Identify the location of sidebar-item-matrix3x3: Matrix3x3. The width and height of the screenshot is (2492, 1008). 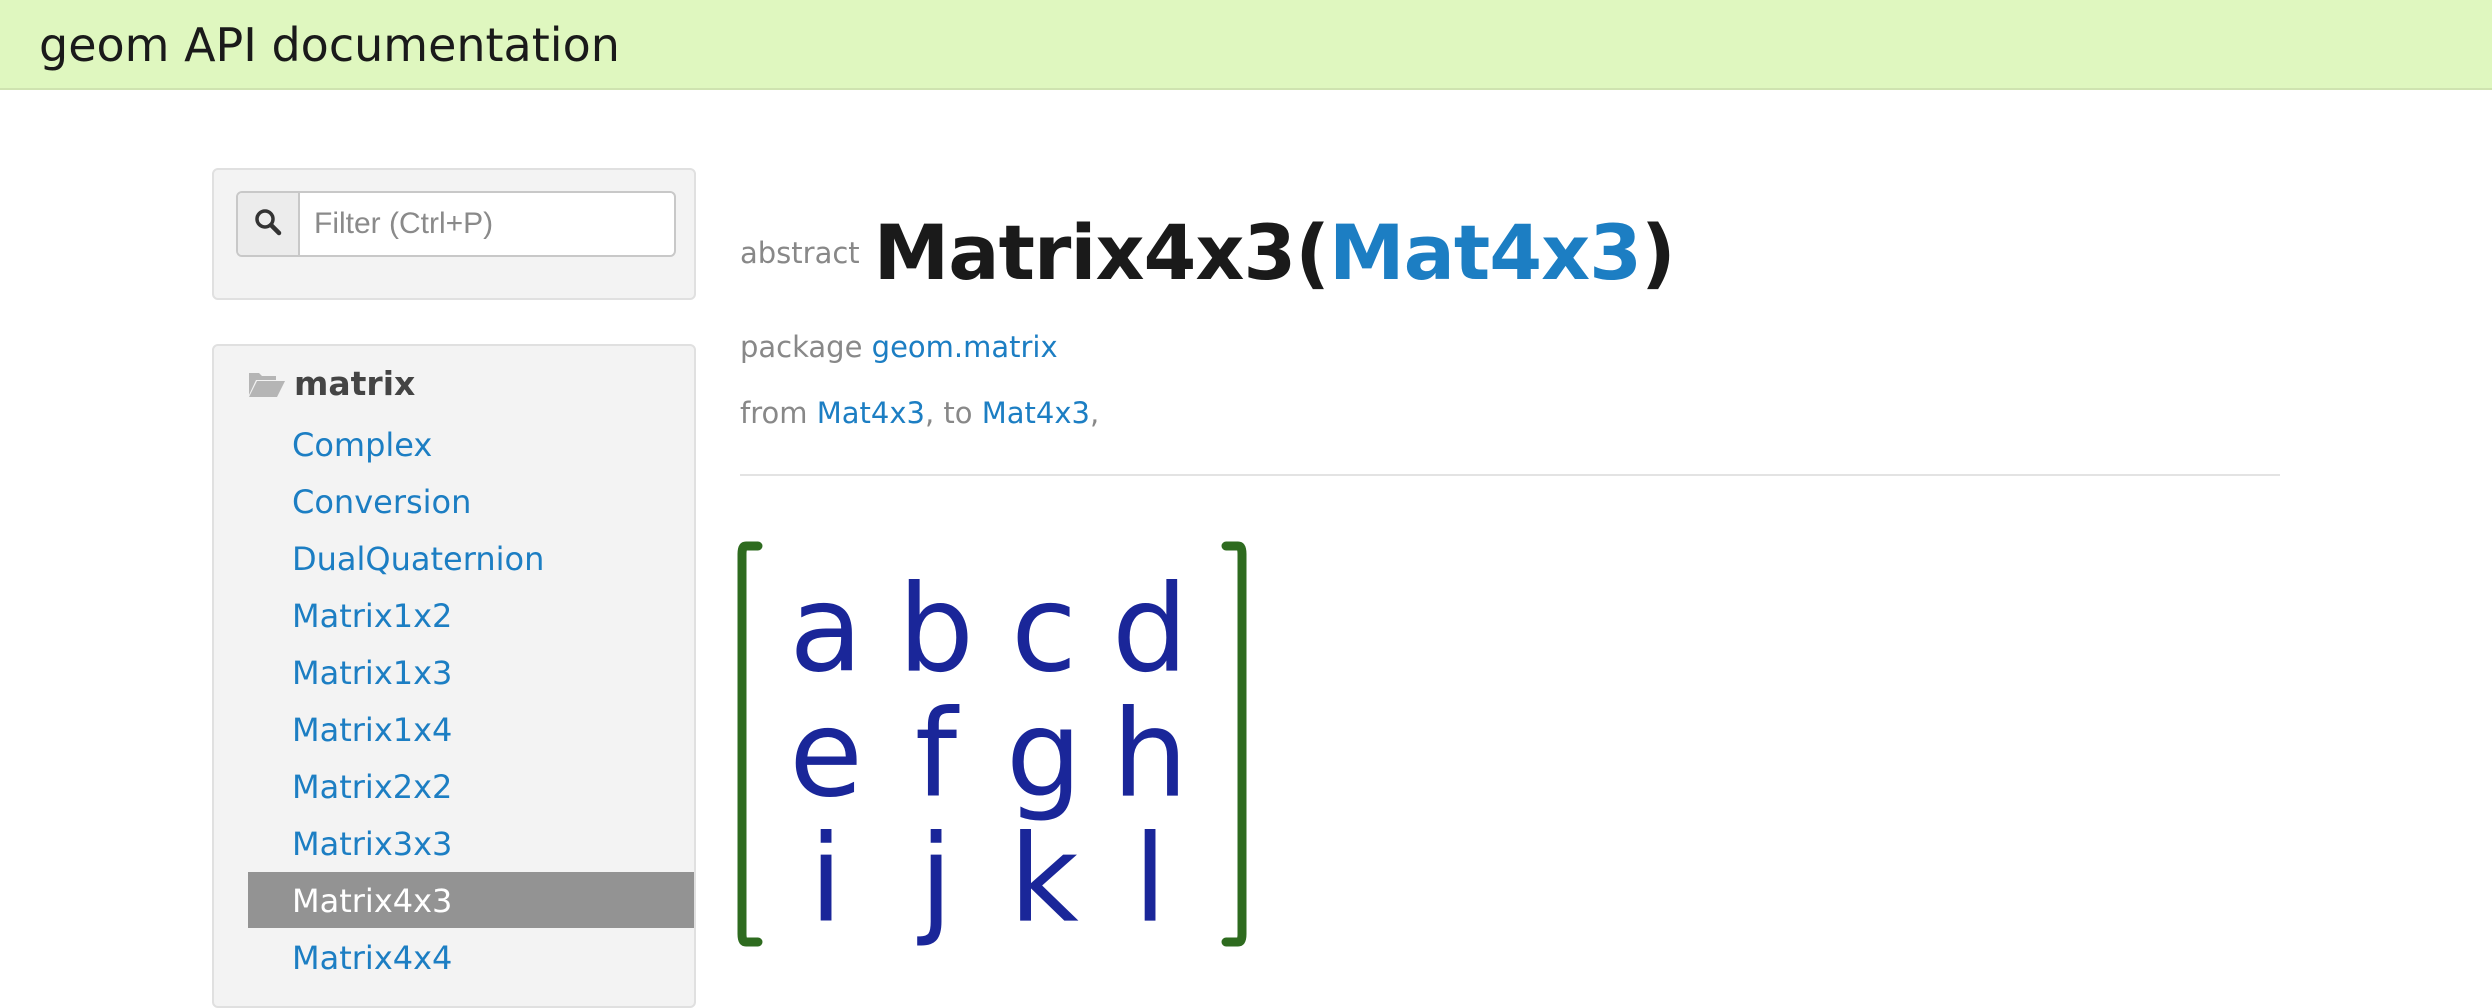
(471, 843).